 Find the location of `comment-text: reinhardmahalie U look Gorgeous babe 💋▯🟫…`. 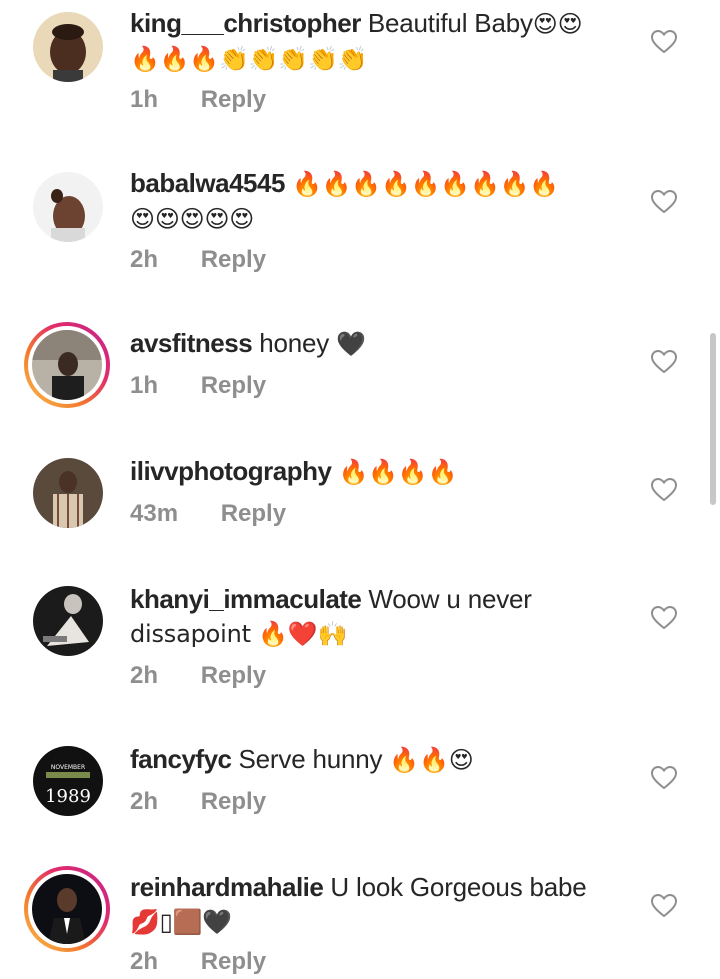

comment-text: reinhardmahalie U look Gorgeous babe 💋▯🟫… is located at coordinates (380, 904).